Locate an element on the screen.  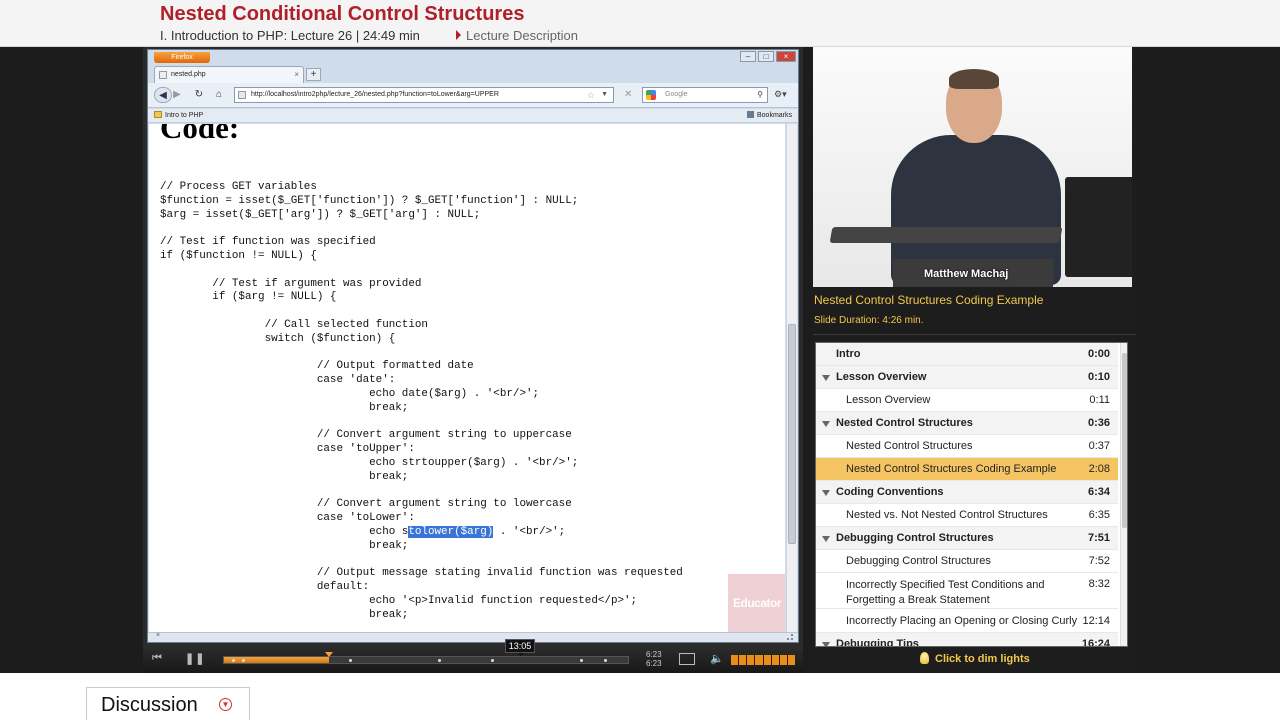
bookmarks-icon is located at coordinates (750, 114).